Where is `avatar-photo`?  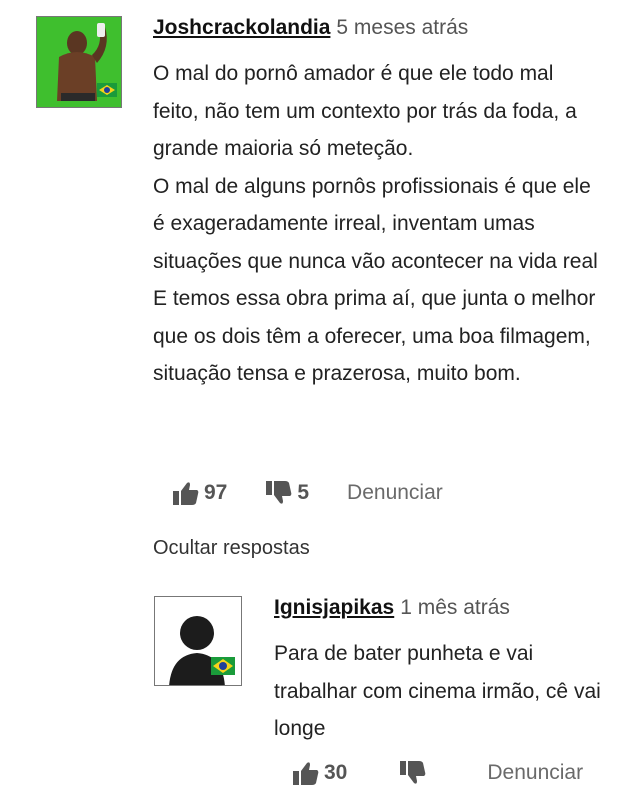 avatar-photo is located at coordinates (79, 62).